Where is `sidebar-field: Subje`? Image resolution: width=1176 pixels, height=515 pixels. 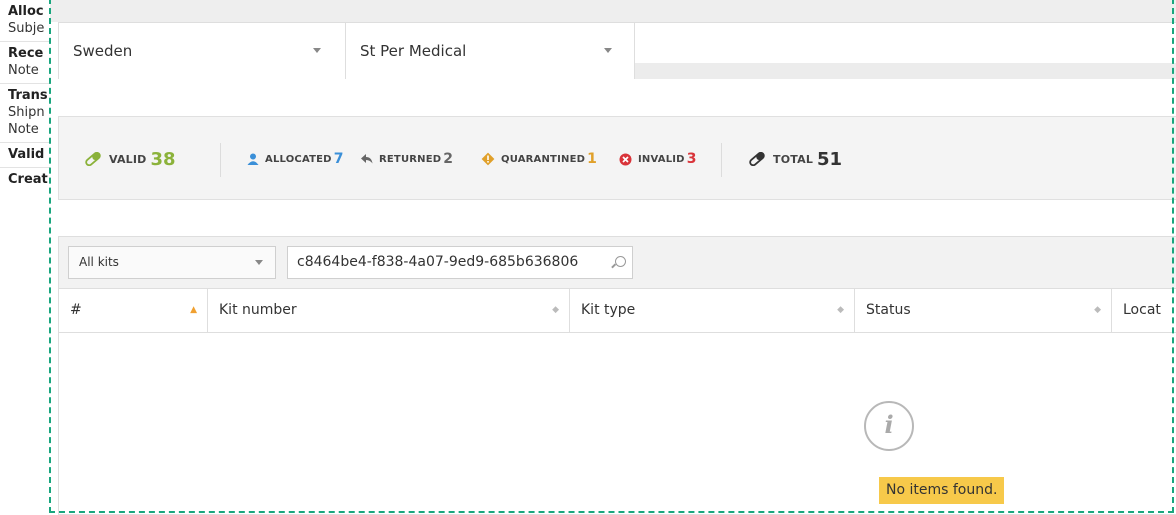 sidebar-field: Subje is located at coordinates (26, 28).